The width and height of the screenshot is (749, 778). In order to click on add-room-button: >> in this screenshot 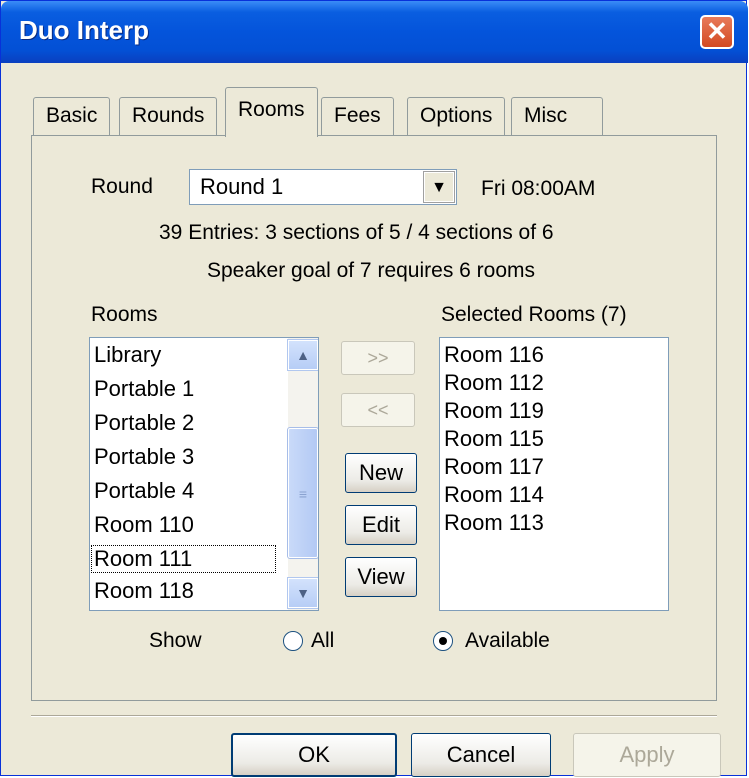, I will do `click(378, 358)`.